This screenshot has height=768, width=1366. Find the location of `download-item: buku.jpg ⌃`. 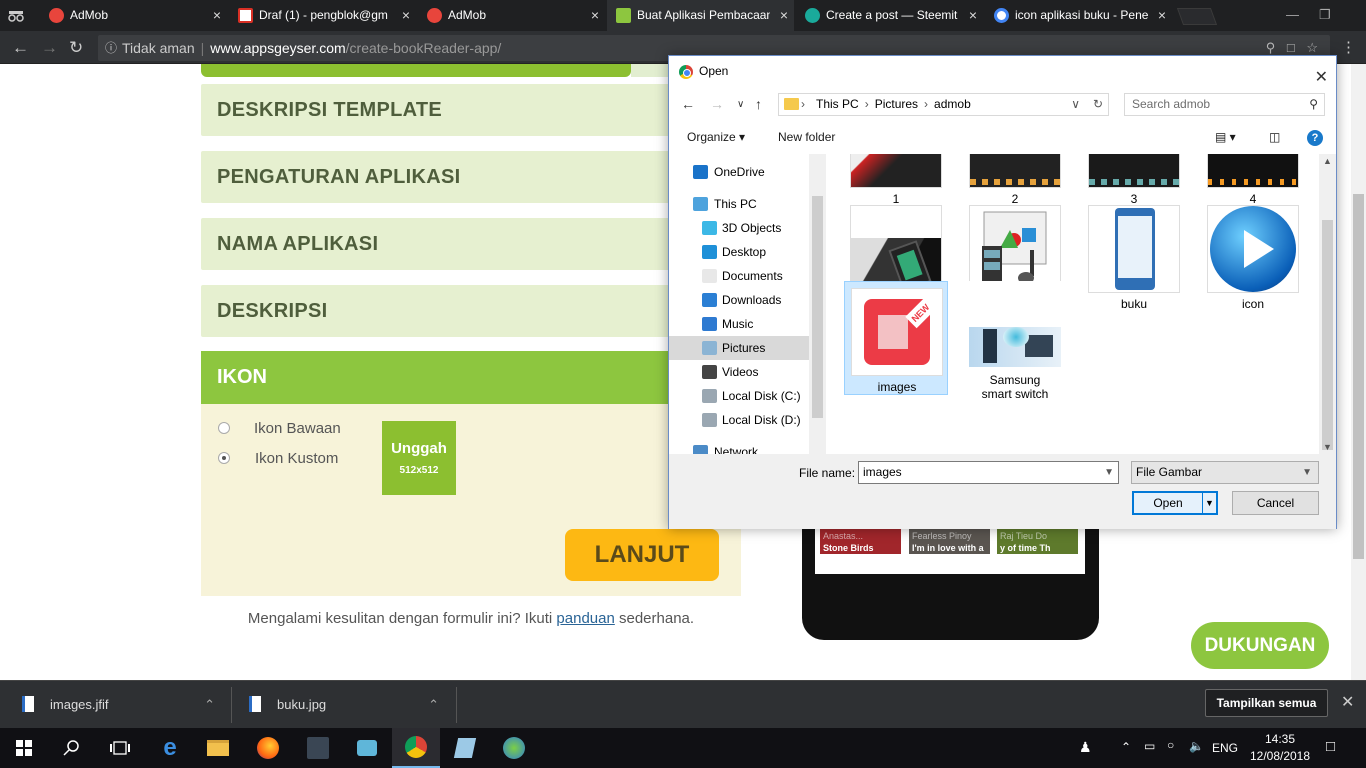

download-item: buku.jpg ⌃ is located at coordinates (344, 705).